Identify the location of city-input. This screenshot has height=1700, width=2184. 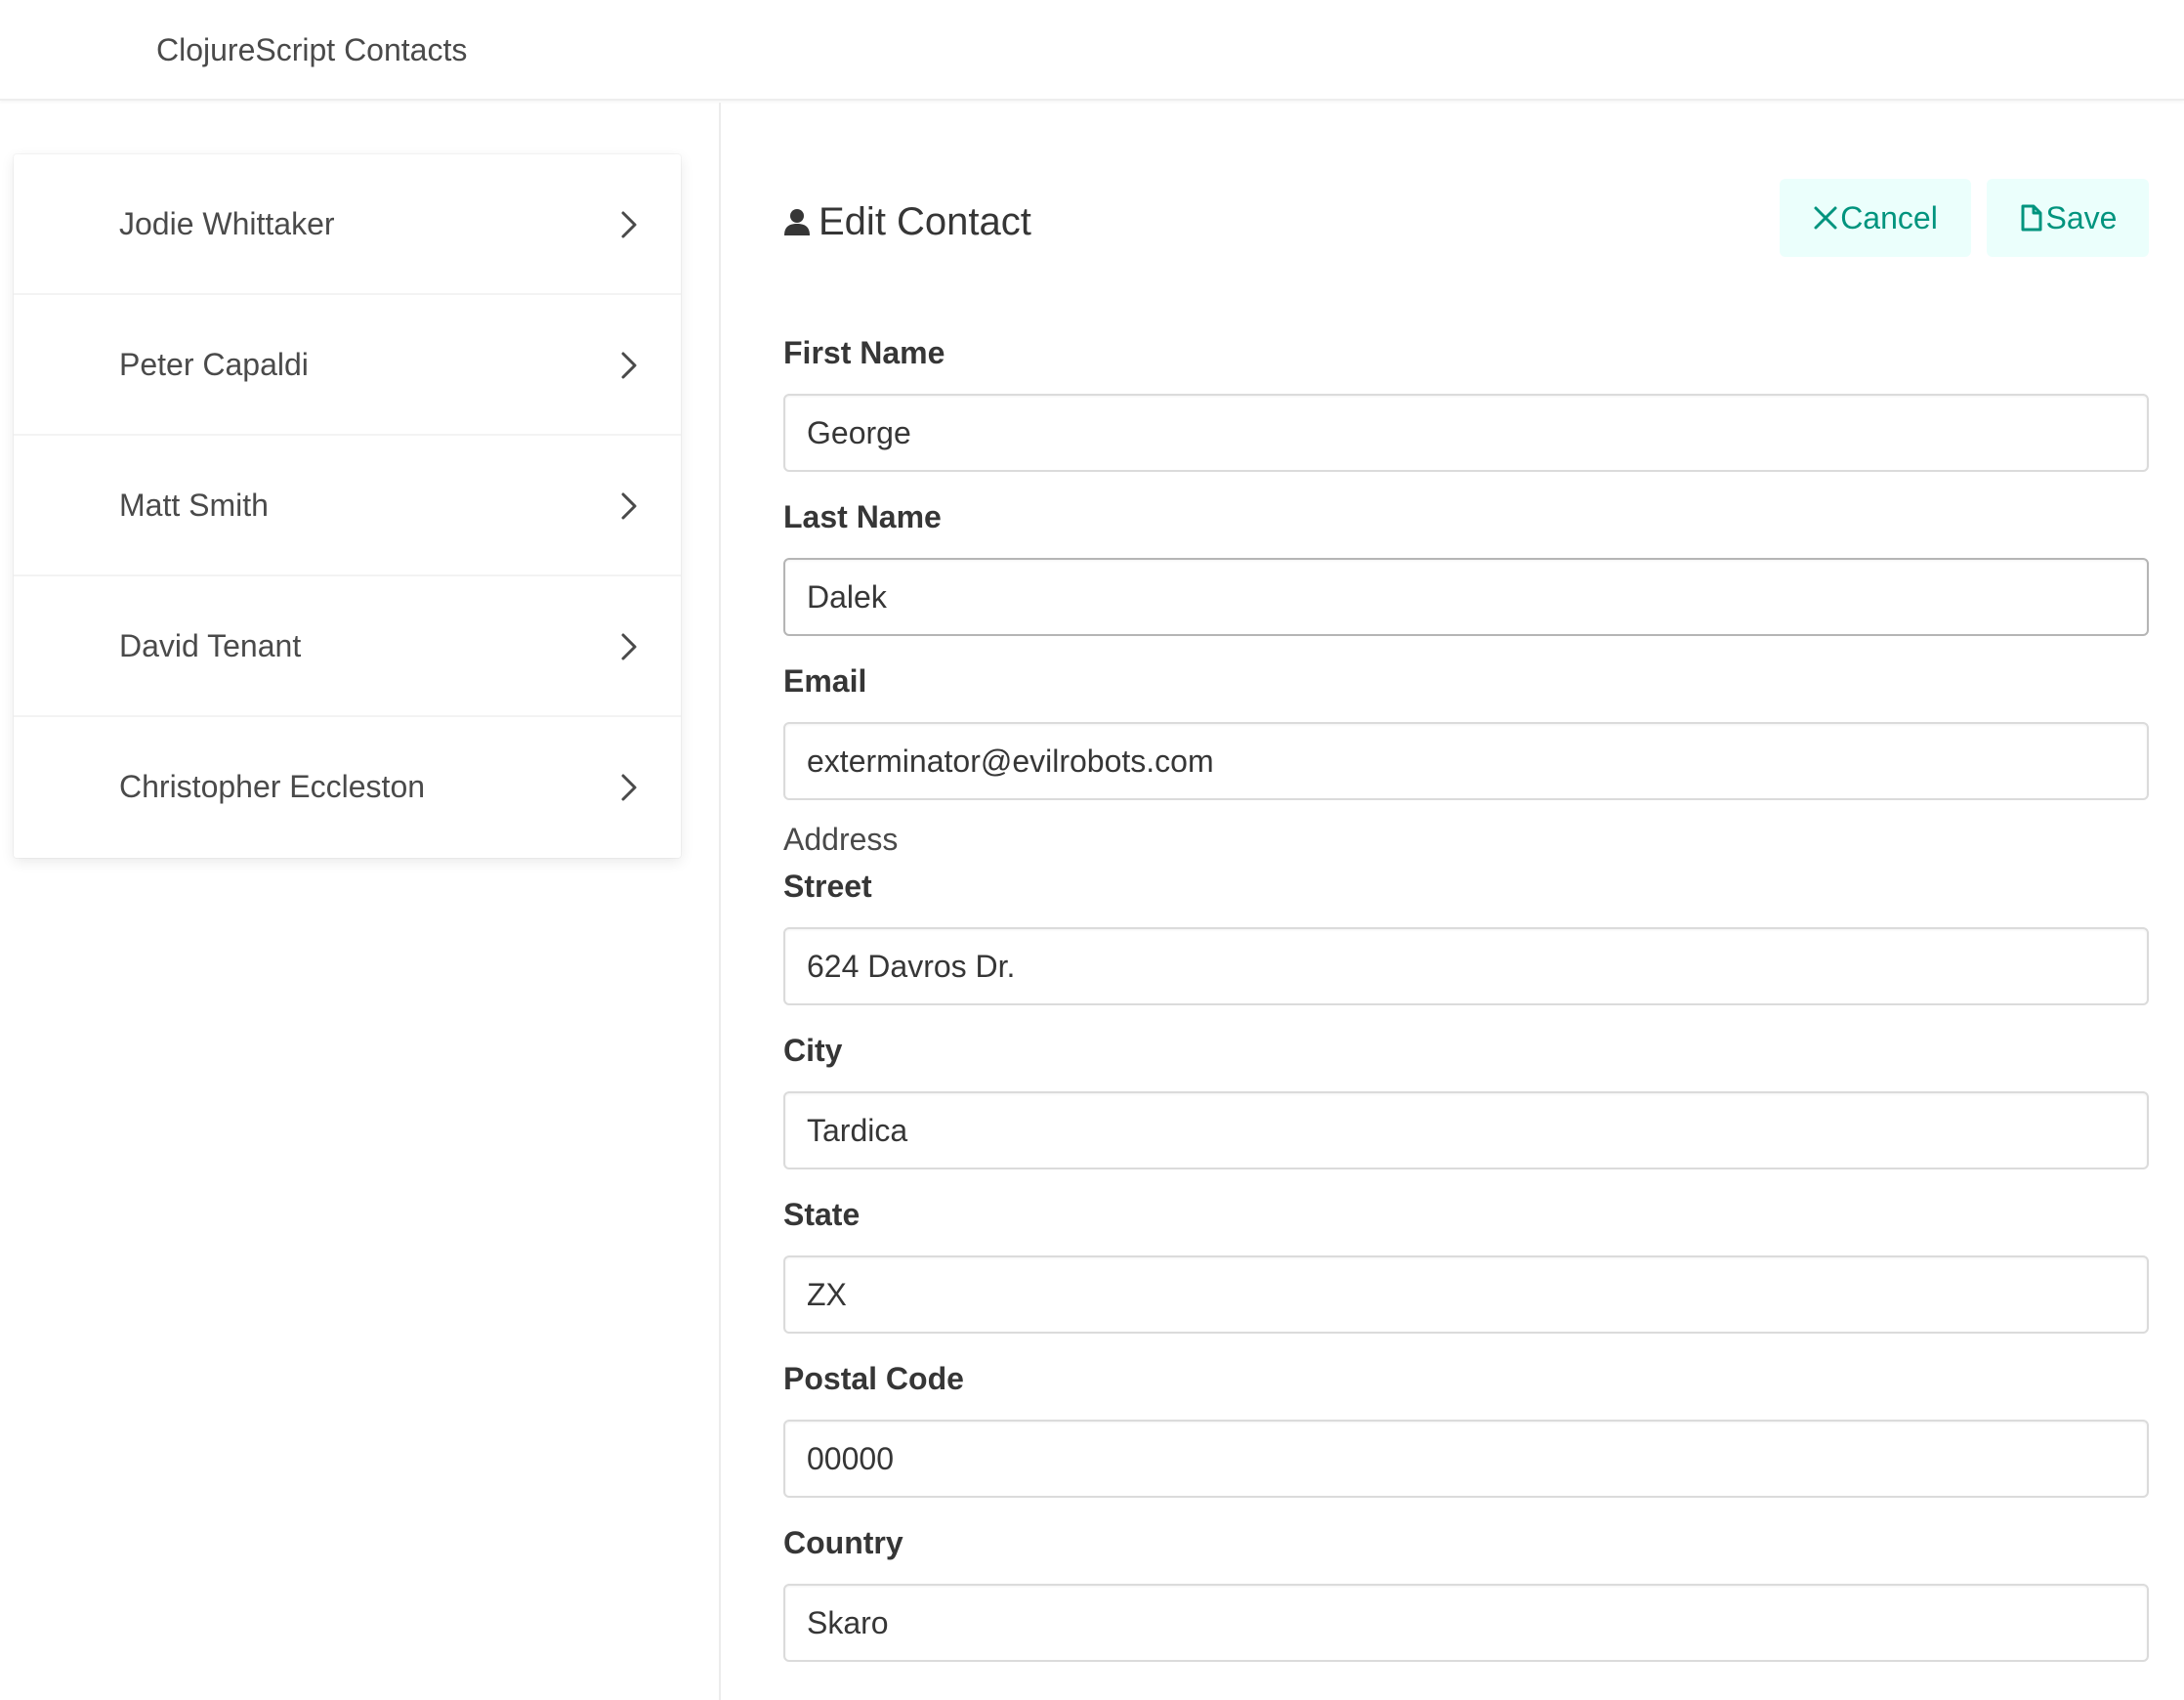
(1466, 1130).